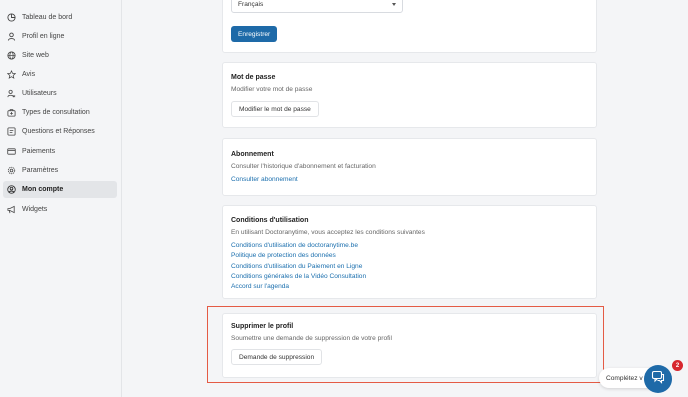 Image resolution: width=688 pixels, height=397 pixels. I want to click on language-select-value: Français, so click(251, 4).